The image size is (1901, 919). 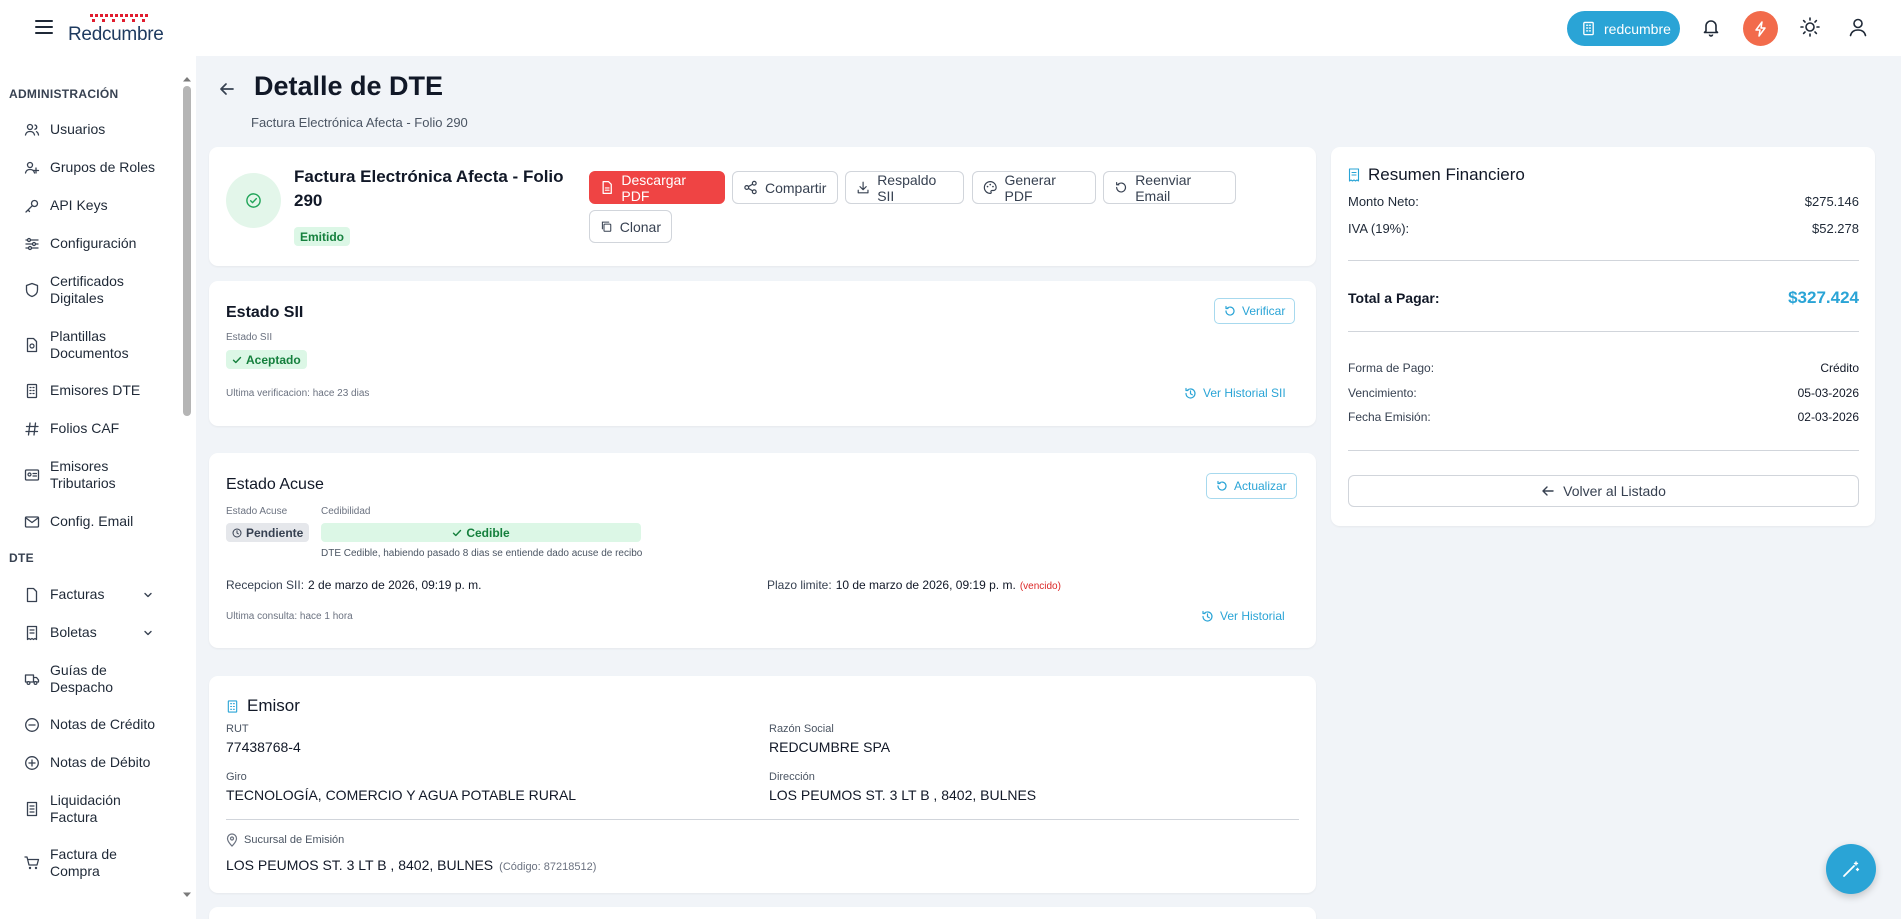 I want to click on sidebar-item-liquidacion-factura: Liquidación Factura, so click(x=99, y=809).